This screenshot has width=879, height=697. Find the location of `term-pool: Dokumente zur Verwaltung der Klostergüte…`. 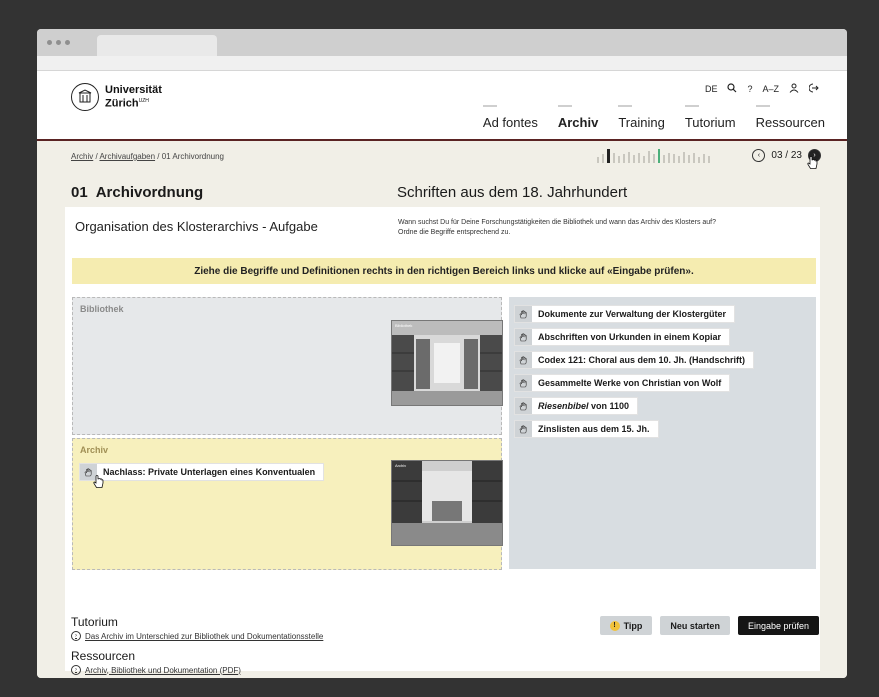

term-pool: Dokumente zur Verwaltung der Klostergüte… is located at coordinates (662, 433).